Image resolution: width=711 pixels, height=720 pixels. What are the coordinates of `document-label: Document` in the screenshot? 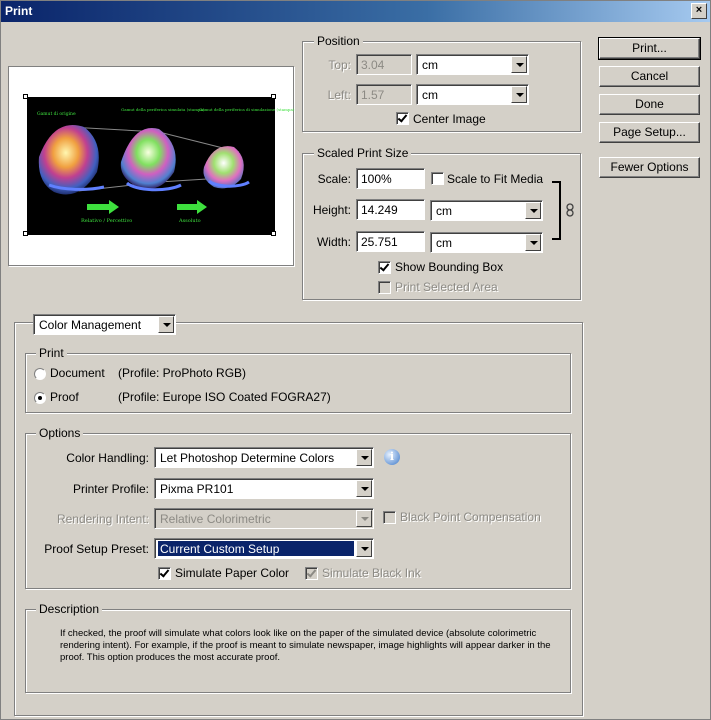 It's located at (77, 373).